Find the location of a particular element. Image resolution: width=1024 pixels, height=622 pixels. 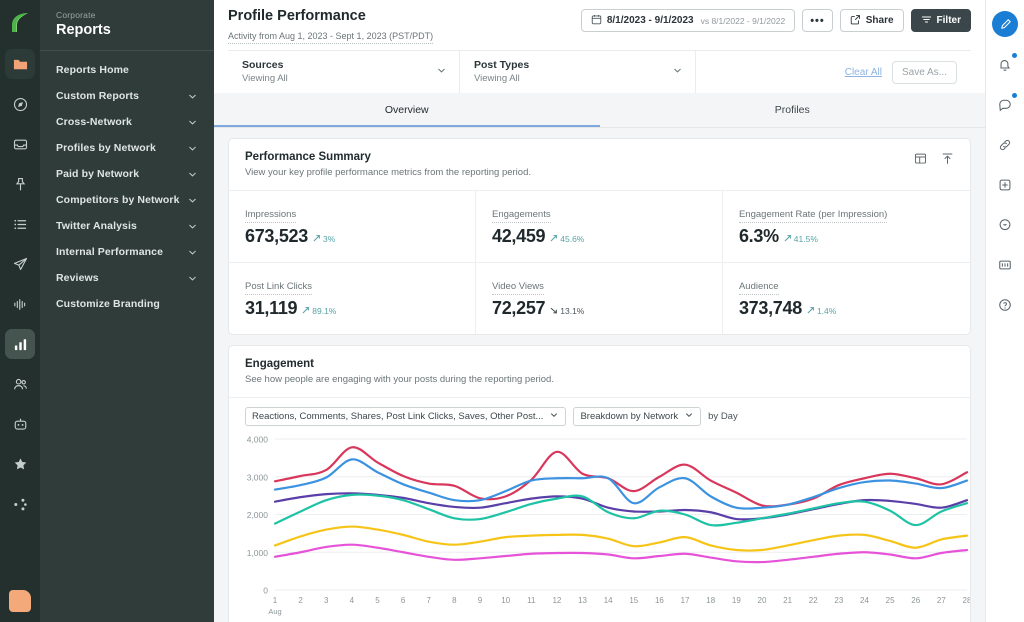

date-compare-value: vs 8/1/2022 - 9/1/2022 is located at coordinates (743, 20).